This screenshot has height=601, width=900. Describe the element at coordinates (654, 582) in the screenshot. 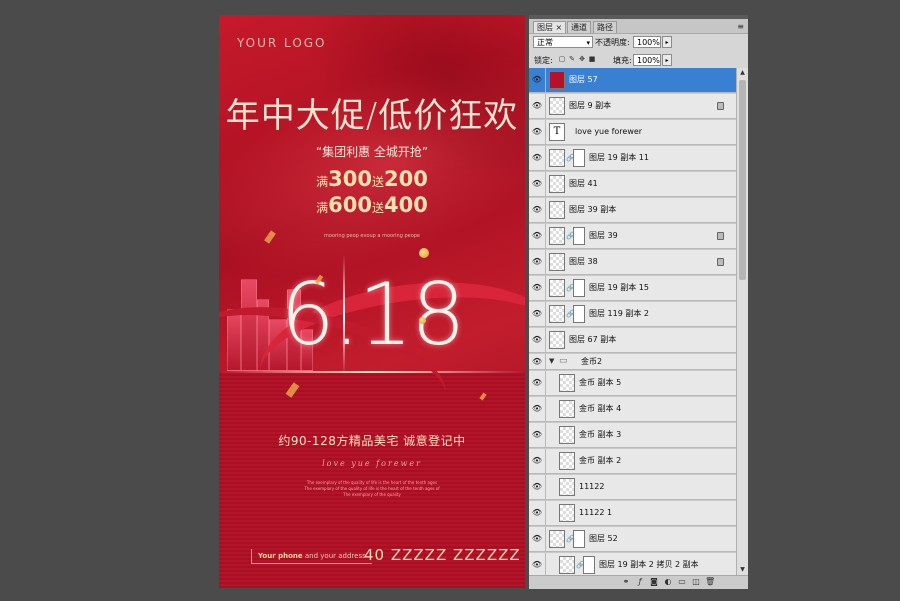

I see `add-mask-icon: ◙` at that location.